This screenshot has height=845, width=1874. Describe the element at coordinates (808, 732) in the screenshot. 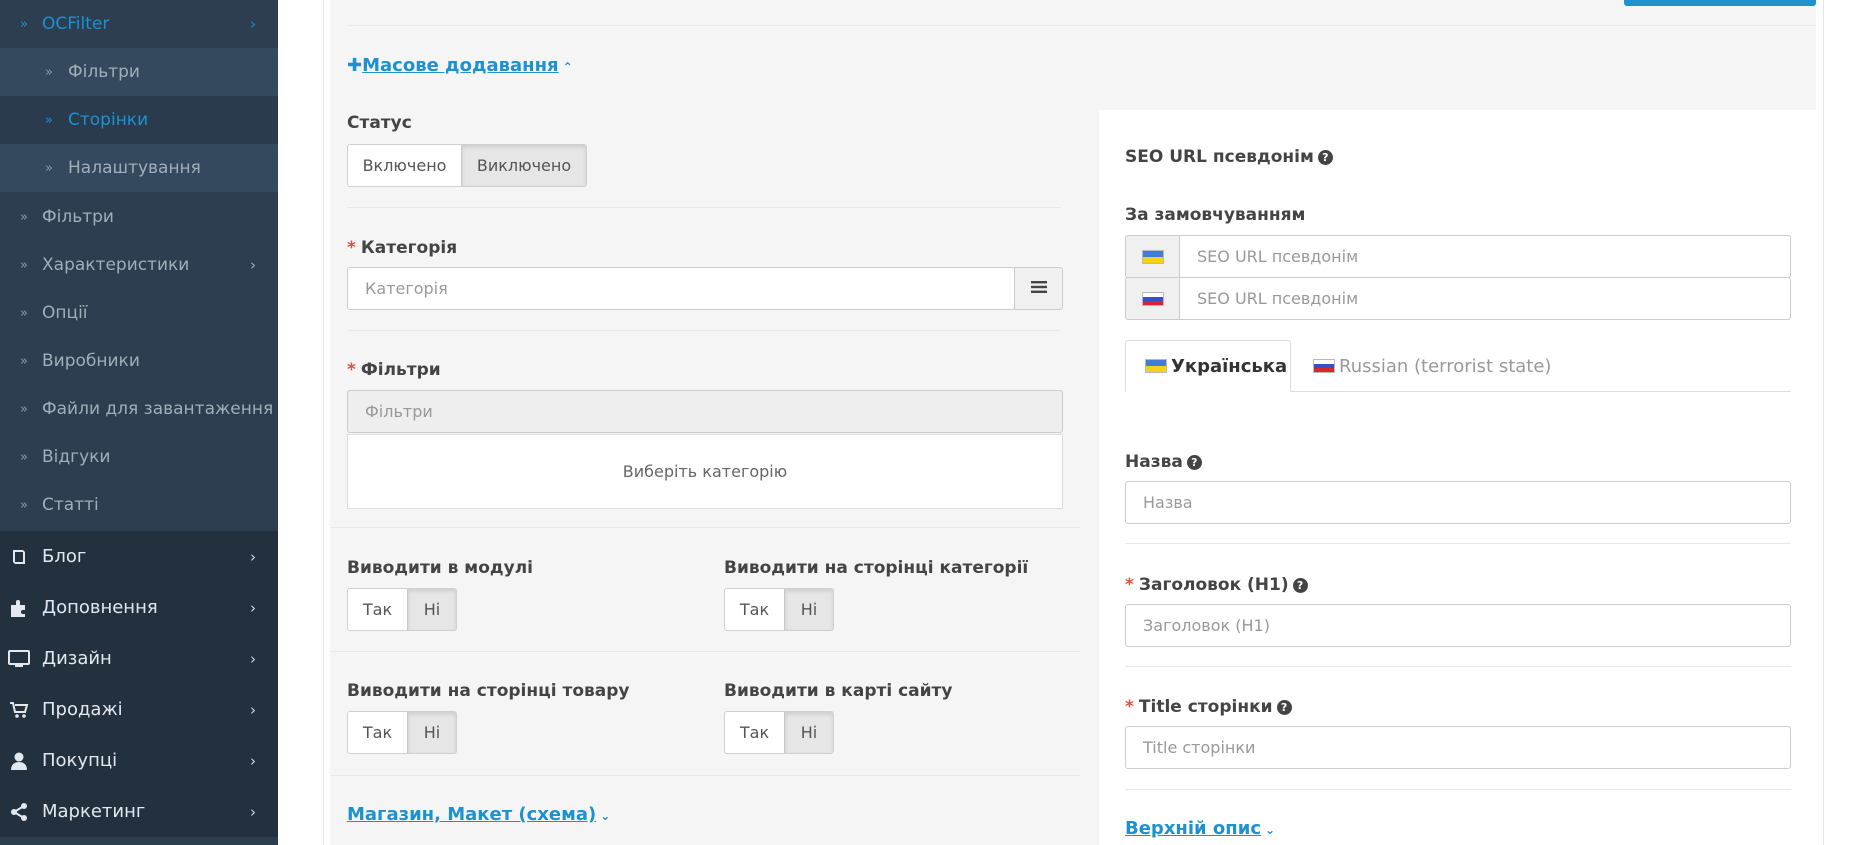

I see `sitemap-no-button: Ні` at that location.